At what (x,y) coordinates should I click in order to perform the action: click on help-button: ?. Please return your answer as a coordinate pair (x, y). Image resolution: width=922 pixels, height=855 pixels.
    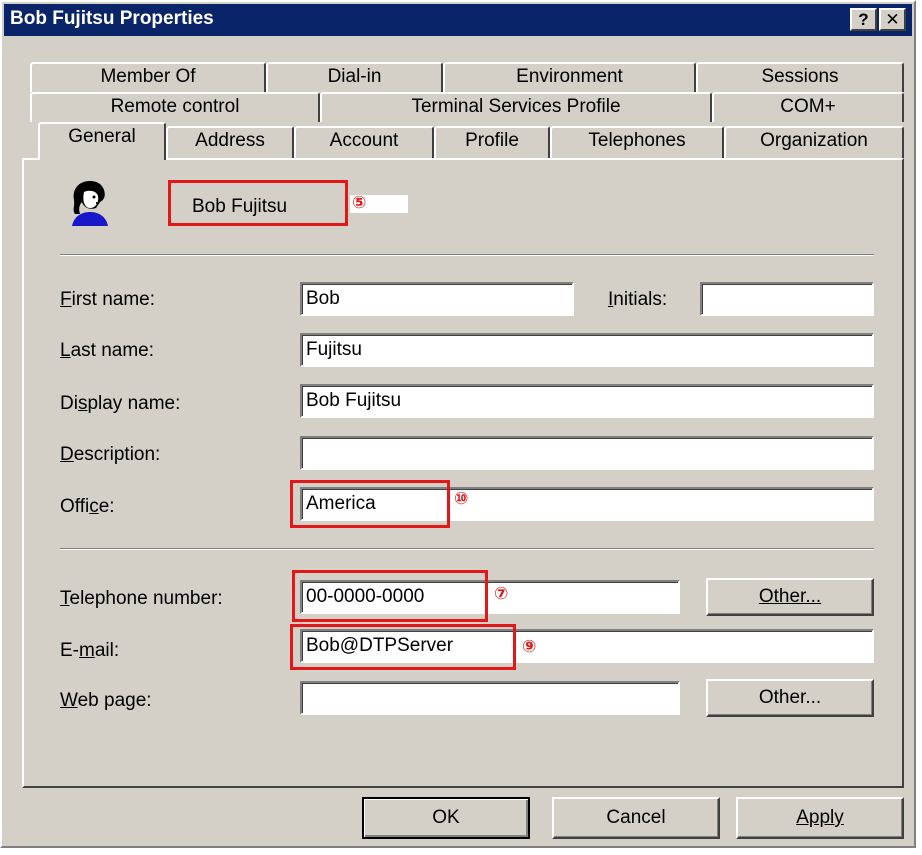
    Looking at the image, I should click on (863, 19).